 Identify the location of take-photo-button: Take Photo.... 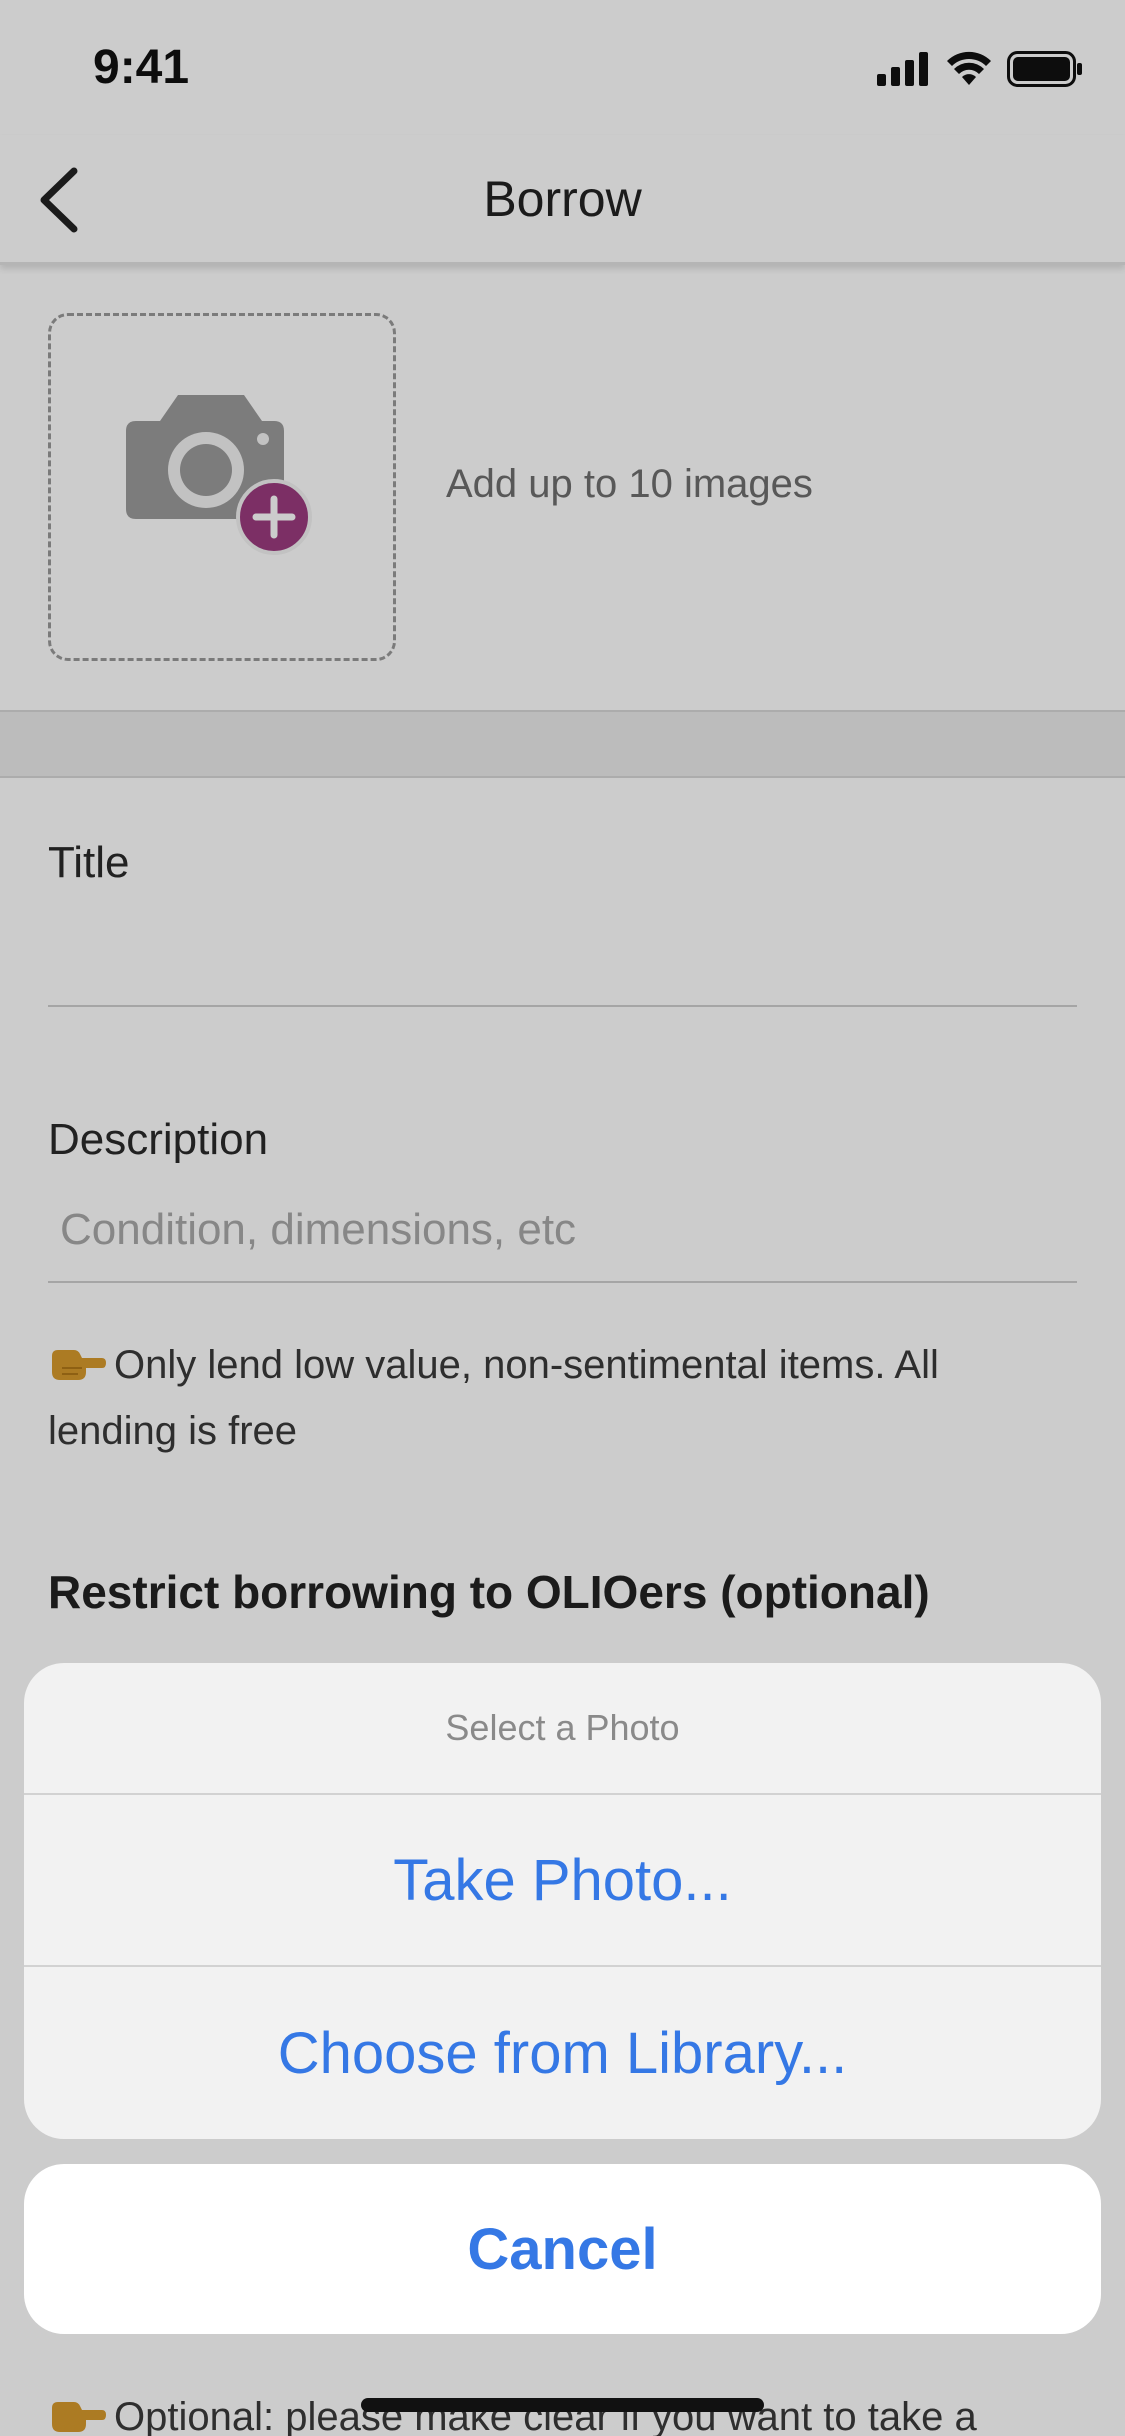
(562, 1881).